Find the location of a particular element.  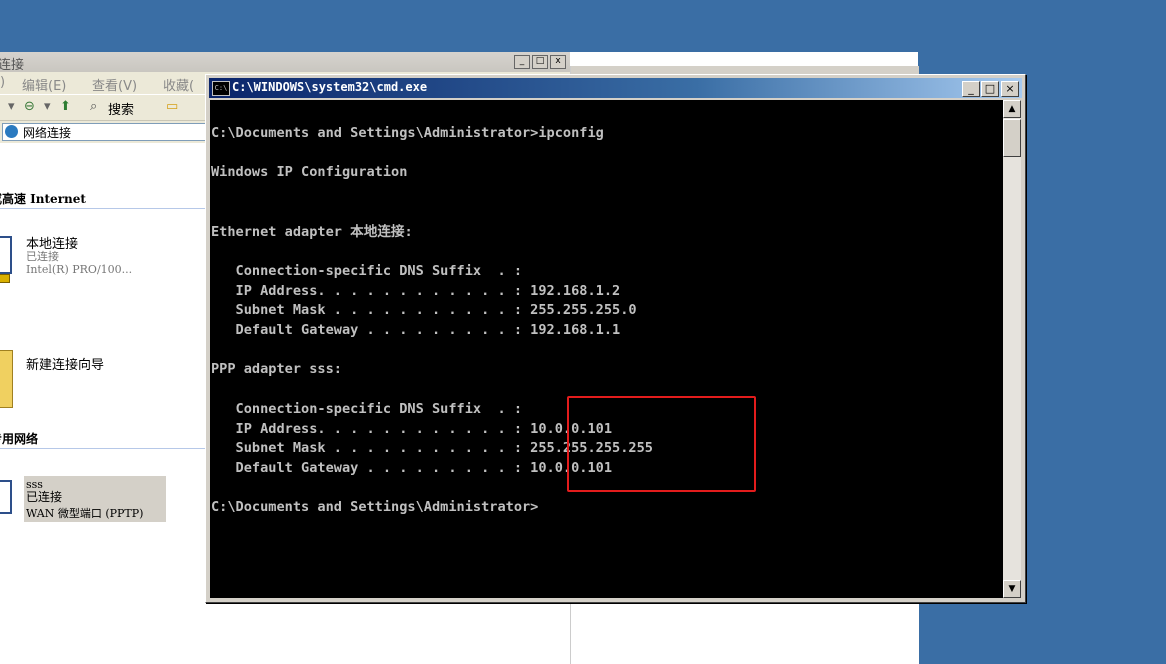

cmd-maximize-button: □ is located at coordinates (990, 89).